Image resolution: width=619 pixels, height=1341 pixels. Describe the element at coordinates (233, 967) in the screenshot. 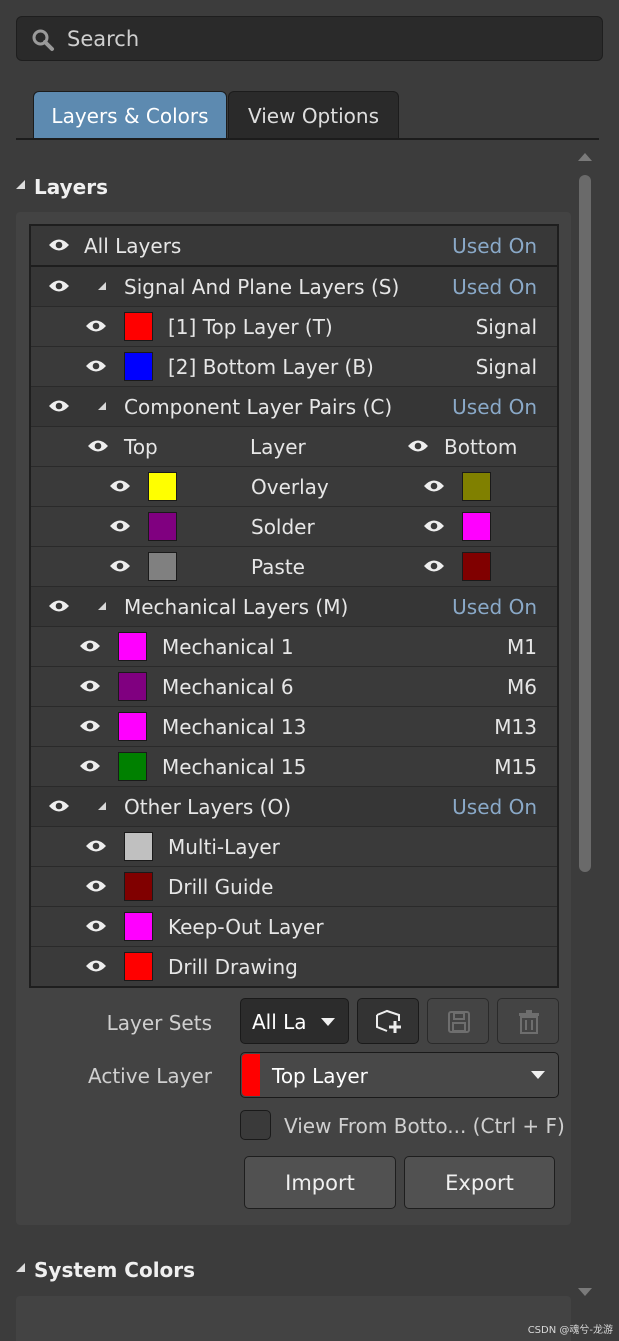

I see `layer-label: Drill Drawing` at that location.